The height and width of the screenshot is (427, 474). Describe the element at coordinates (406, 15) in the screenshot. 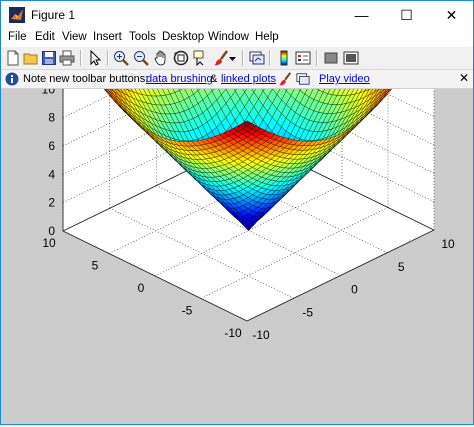

I see `maximize-button: ☐` at that location.